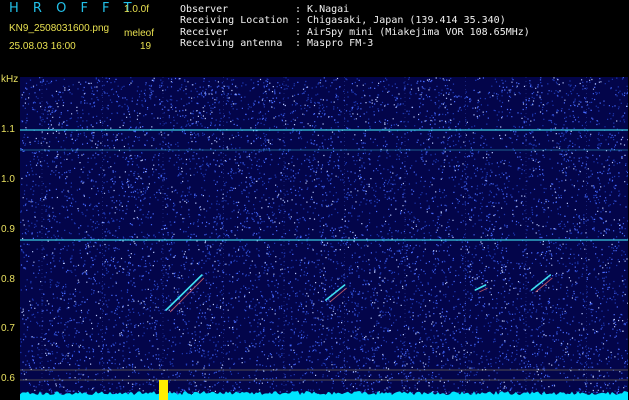  Describe the element at coordinates (42, 46) in the screenshot. I see `datetime-label: 25.08.03 16:00` at that location.